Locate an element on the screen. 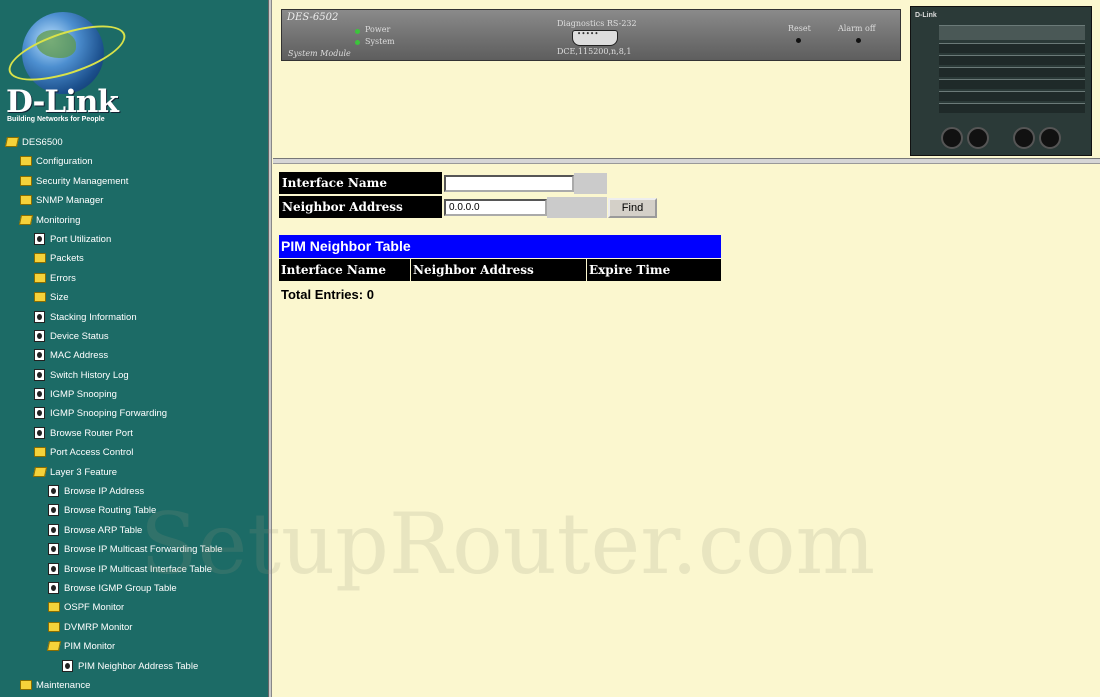 The width and height of the screenshot is (1100, 697). sidebar-item: PIM Monitor is located at coordinates (134, 646).